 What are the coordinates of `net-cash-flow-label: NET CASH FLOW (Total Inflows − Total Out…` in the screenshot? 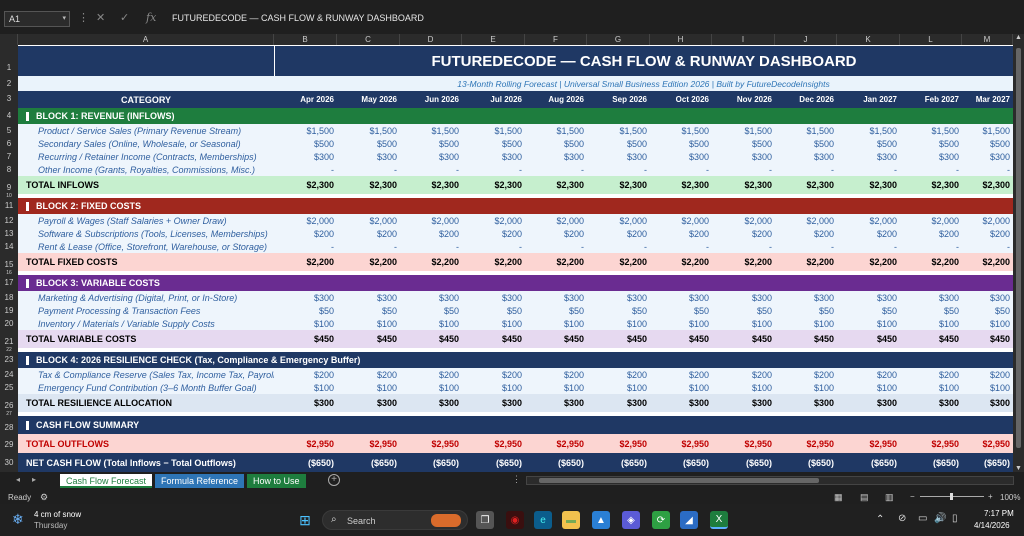 It's located at (146, 462).